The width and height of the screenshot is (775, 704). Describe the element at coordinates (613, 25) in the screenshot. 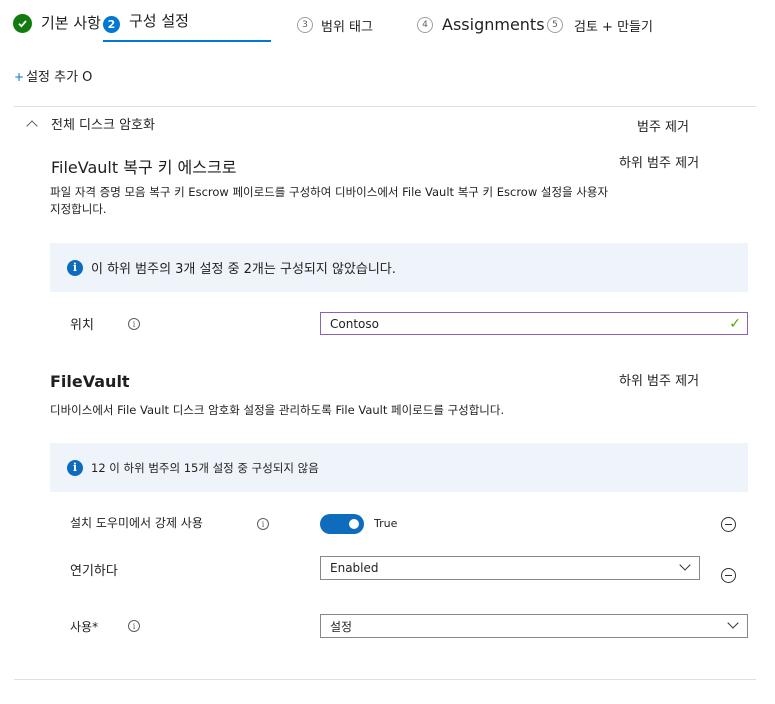

I see `step-review-create: 검토 + 만들기` at that location.